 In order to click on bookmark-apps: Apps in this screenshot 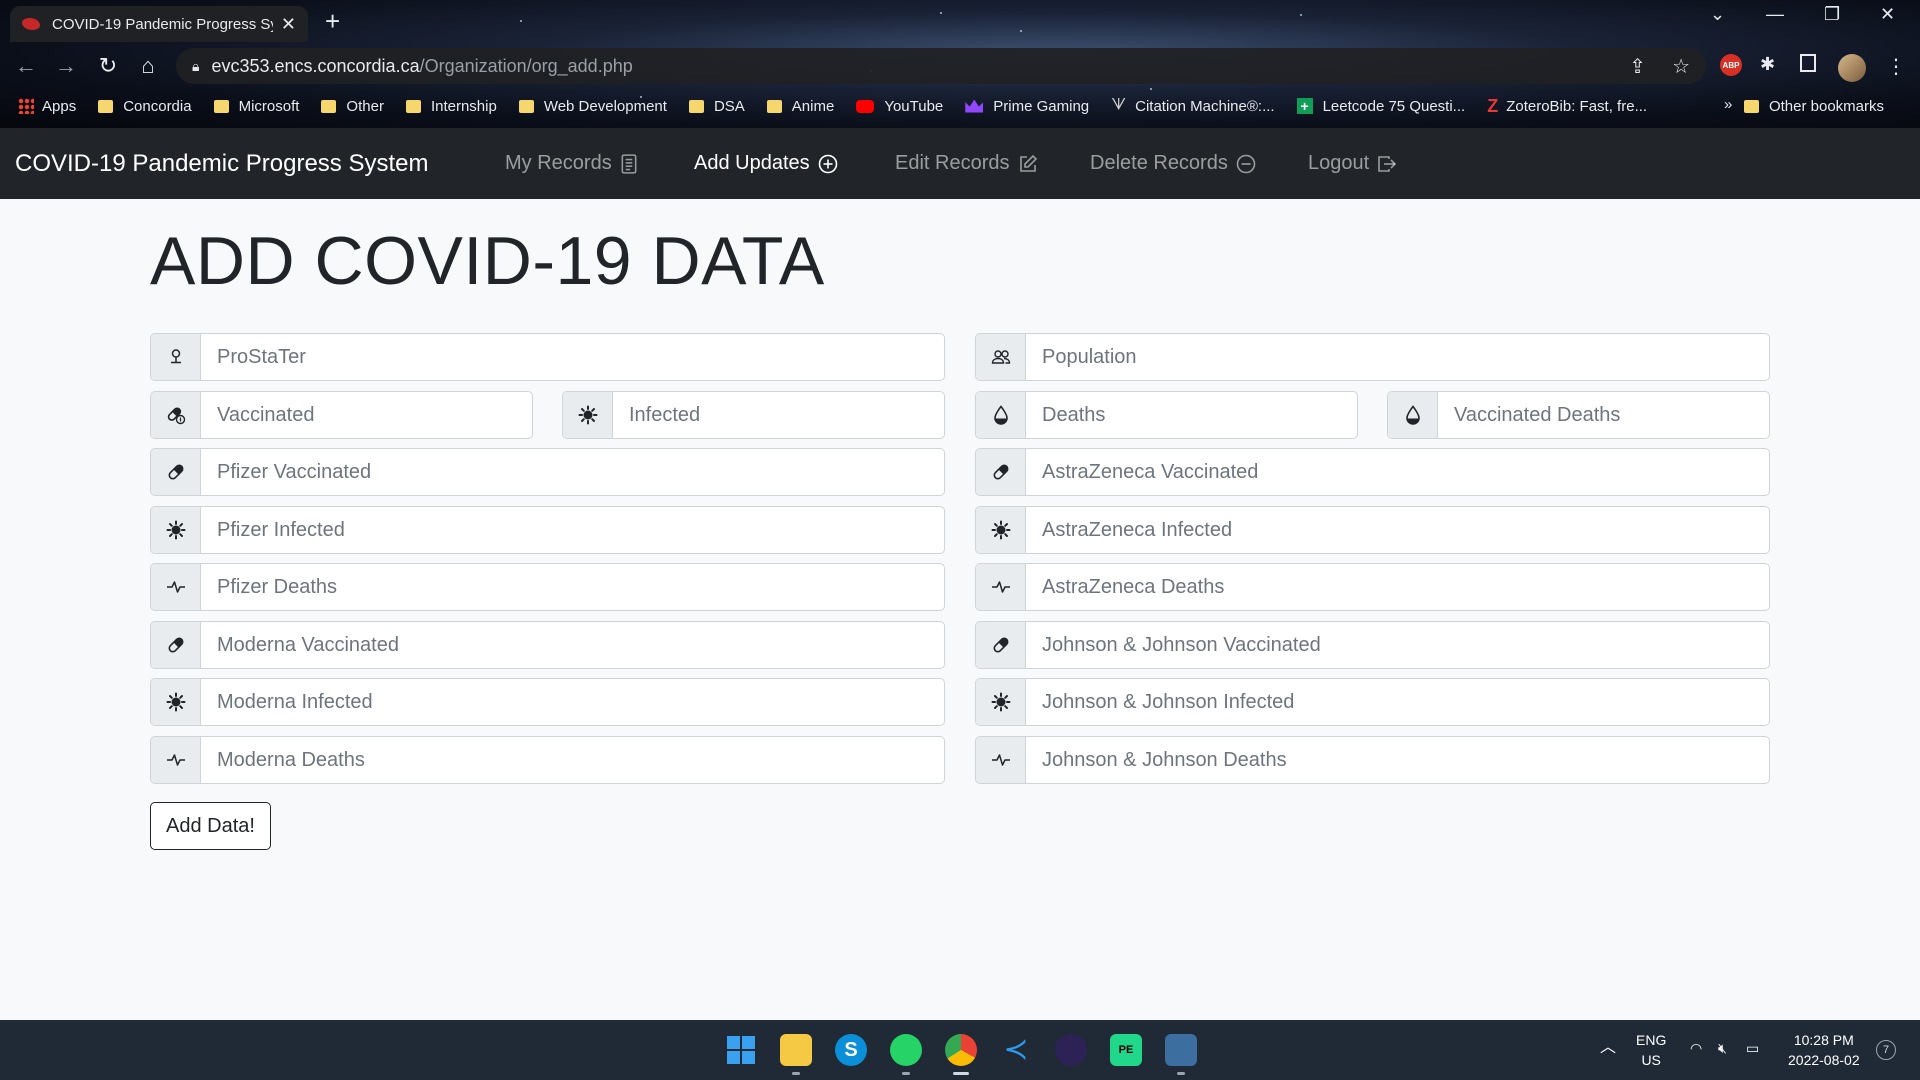, I will do `click(47, 106)`.